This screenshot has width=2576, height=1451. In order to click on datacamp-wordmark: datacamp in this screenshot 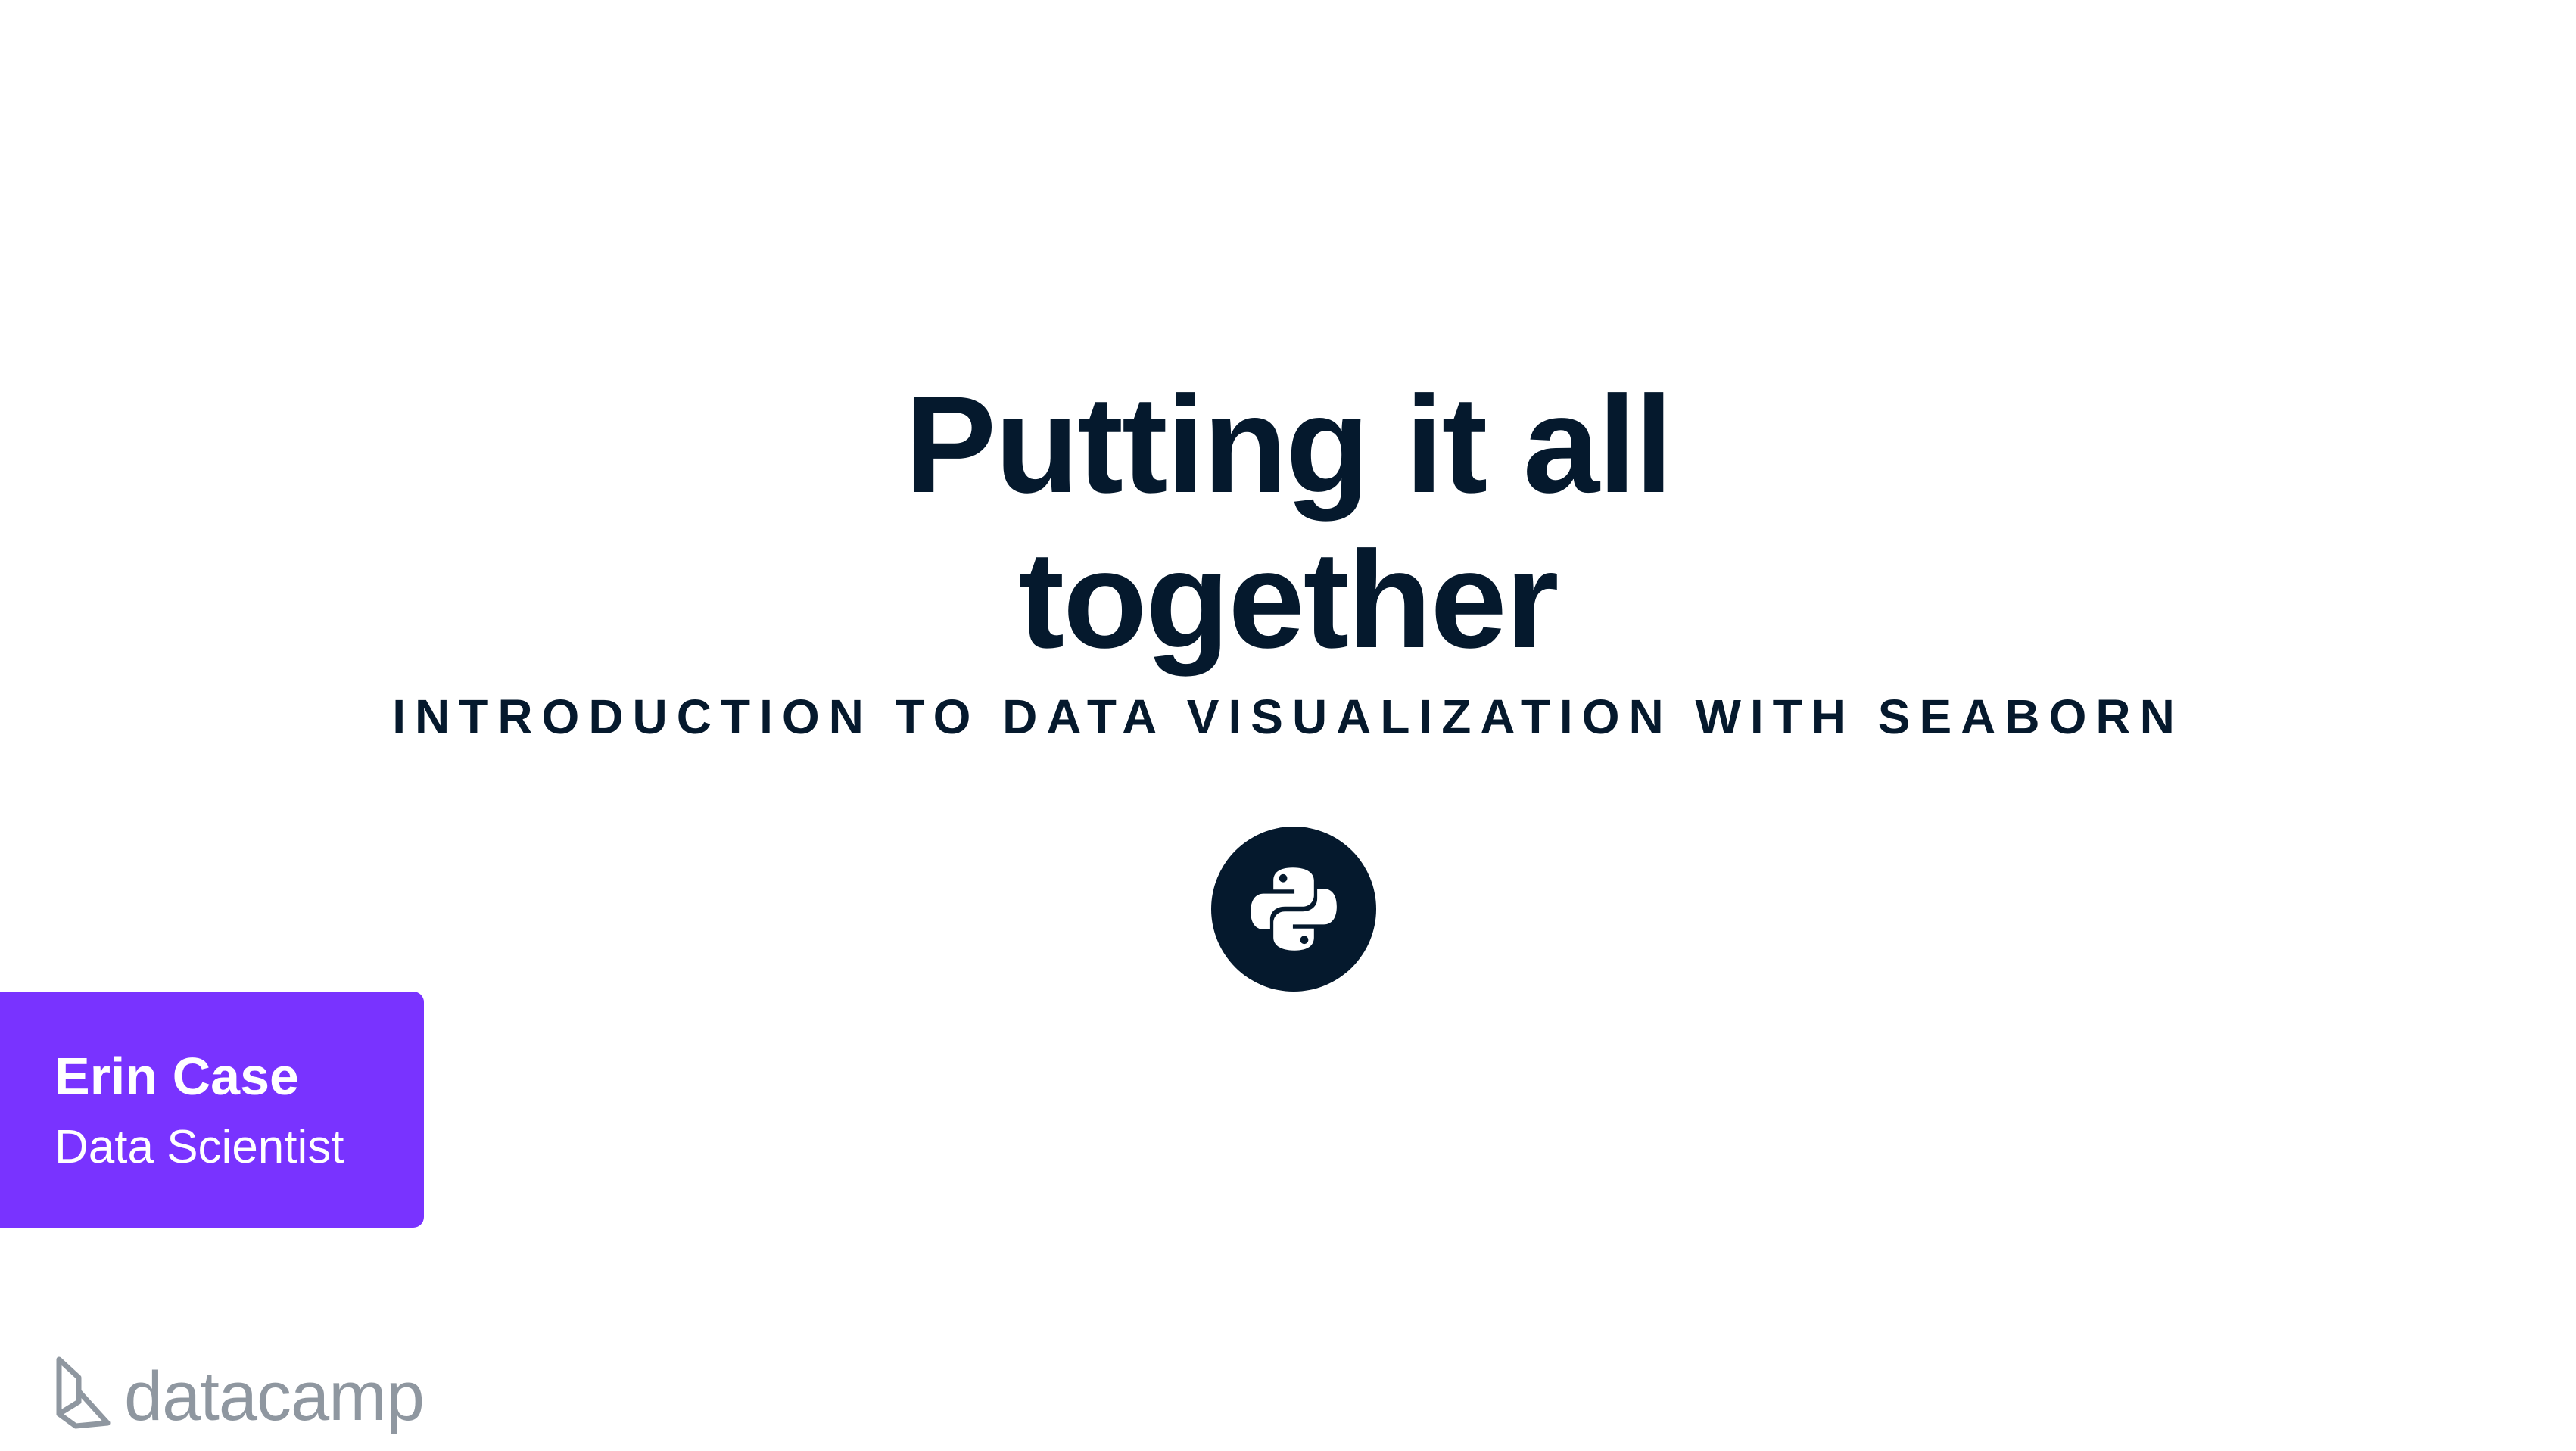, I will do `click(274, 1396)`.